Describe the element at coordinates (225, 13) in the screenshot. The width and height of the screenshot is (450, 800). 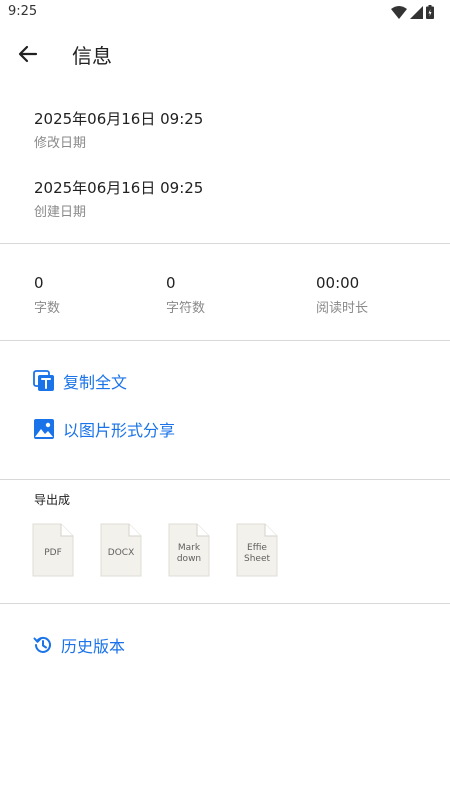
I see `status-bar: 9:25` at that location.